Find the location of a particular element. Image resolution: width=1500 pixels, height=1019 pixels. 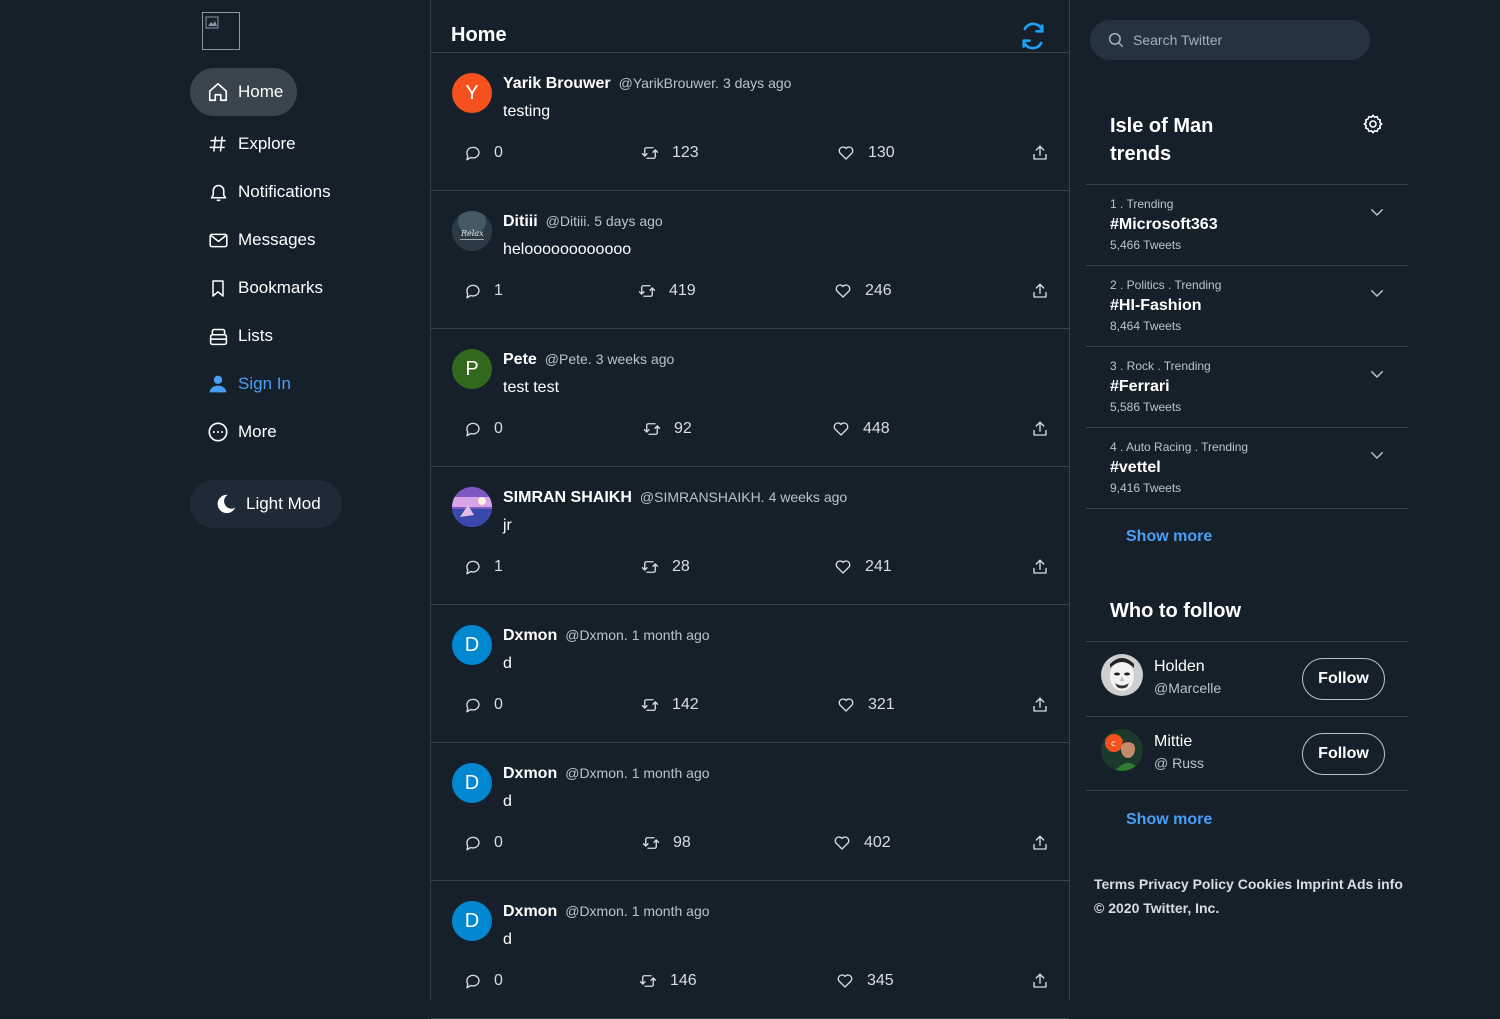

follow-show-more-link: Show more is located at coordinates (1169, 820).